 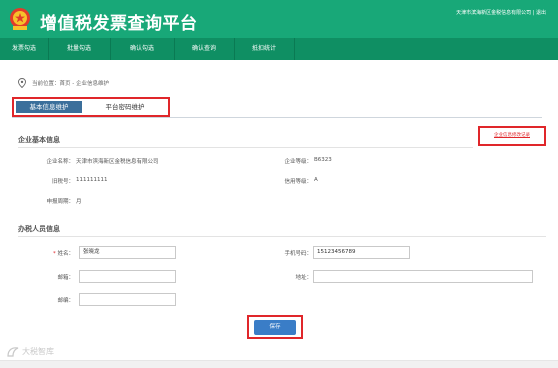 I want to click on required-mark: *, so click(x=54, y=254).